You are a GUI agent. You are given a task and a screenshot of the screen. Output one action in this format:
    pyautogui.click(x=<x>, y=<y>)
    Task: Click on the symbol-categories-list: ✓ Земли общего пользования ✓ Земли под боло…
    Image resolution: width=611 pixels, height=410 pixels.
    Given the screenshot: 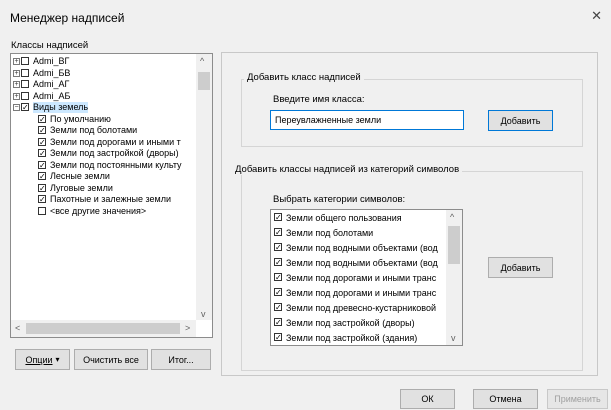 What is the action you would take?
    pyautogui.click(x=366, y=277)
    